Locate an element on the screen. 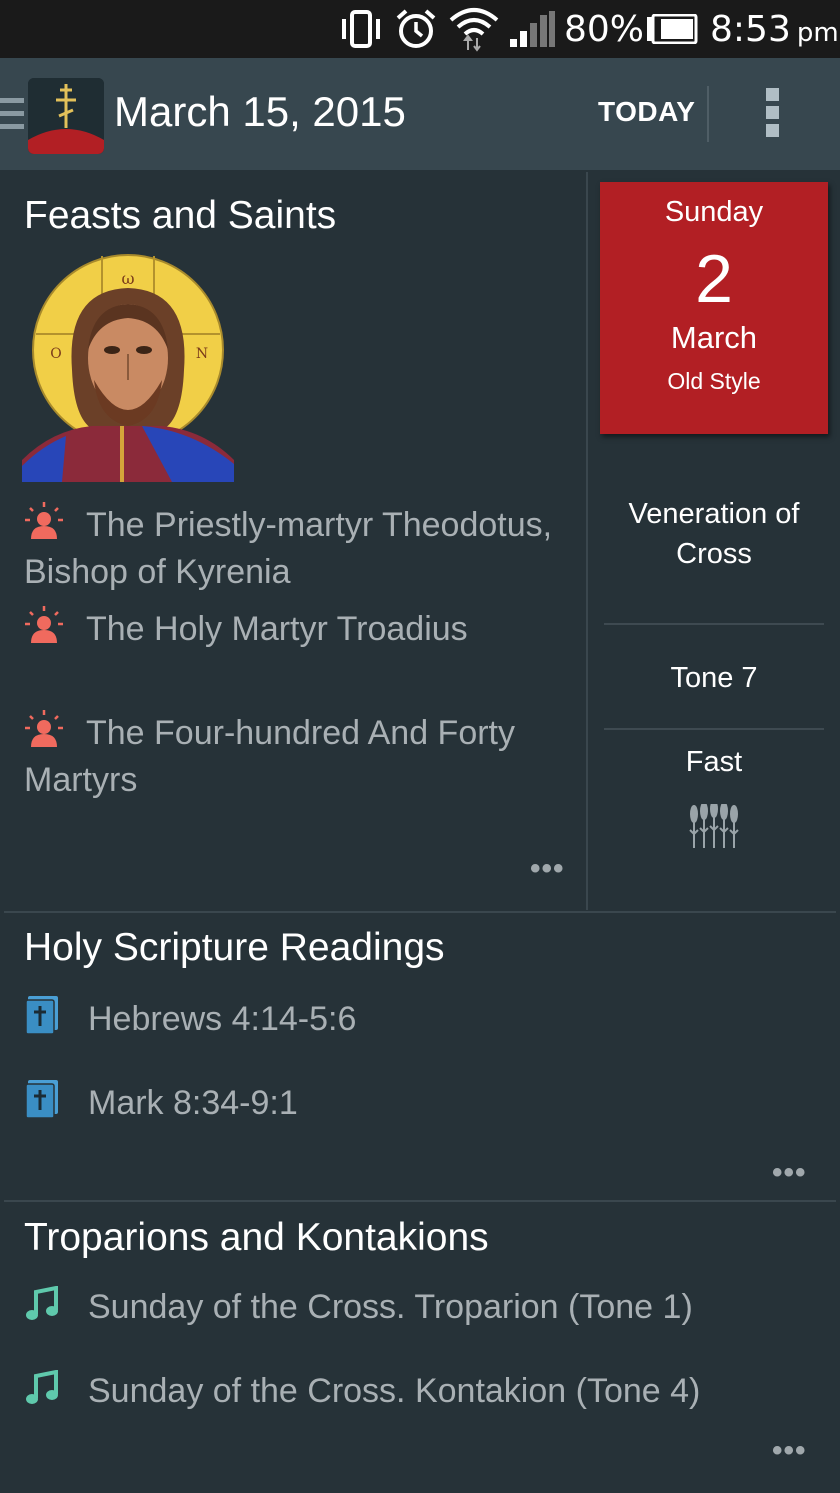 This screenshot has height=1493, width=840. reading-text: Mark 8:34-9:1 is located at coordinates (193, 1103).